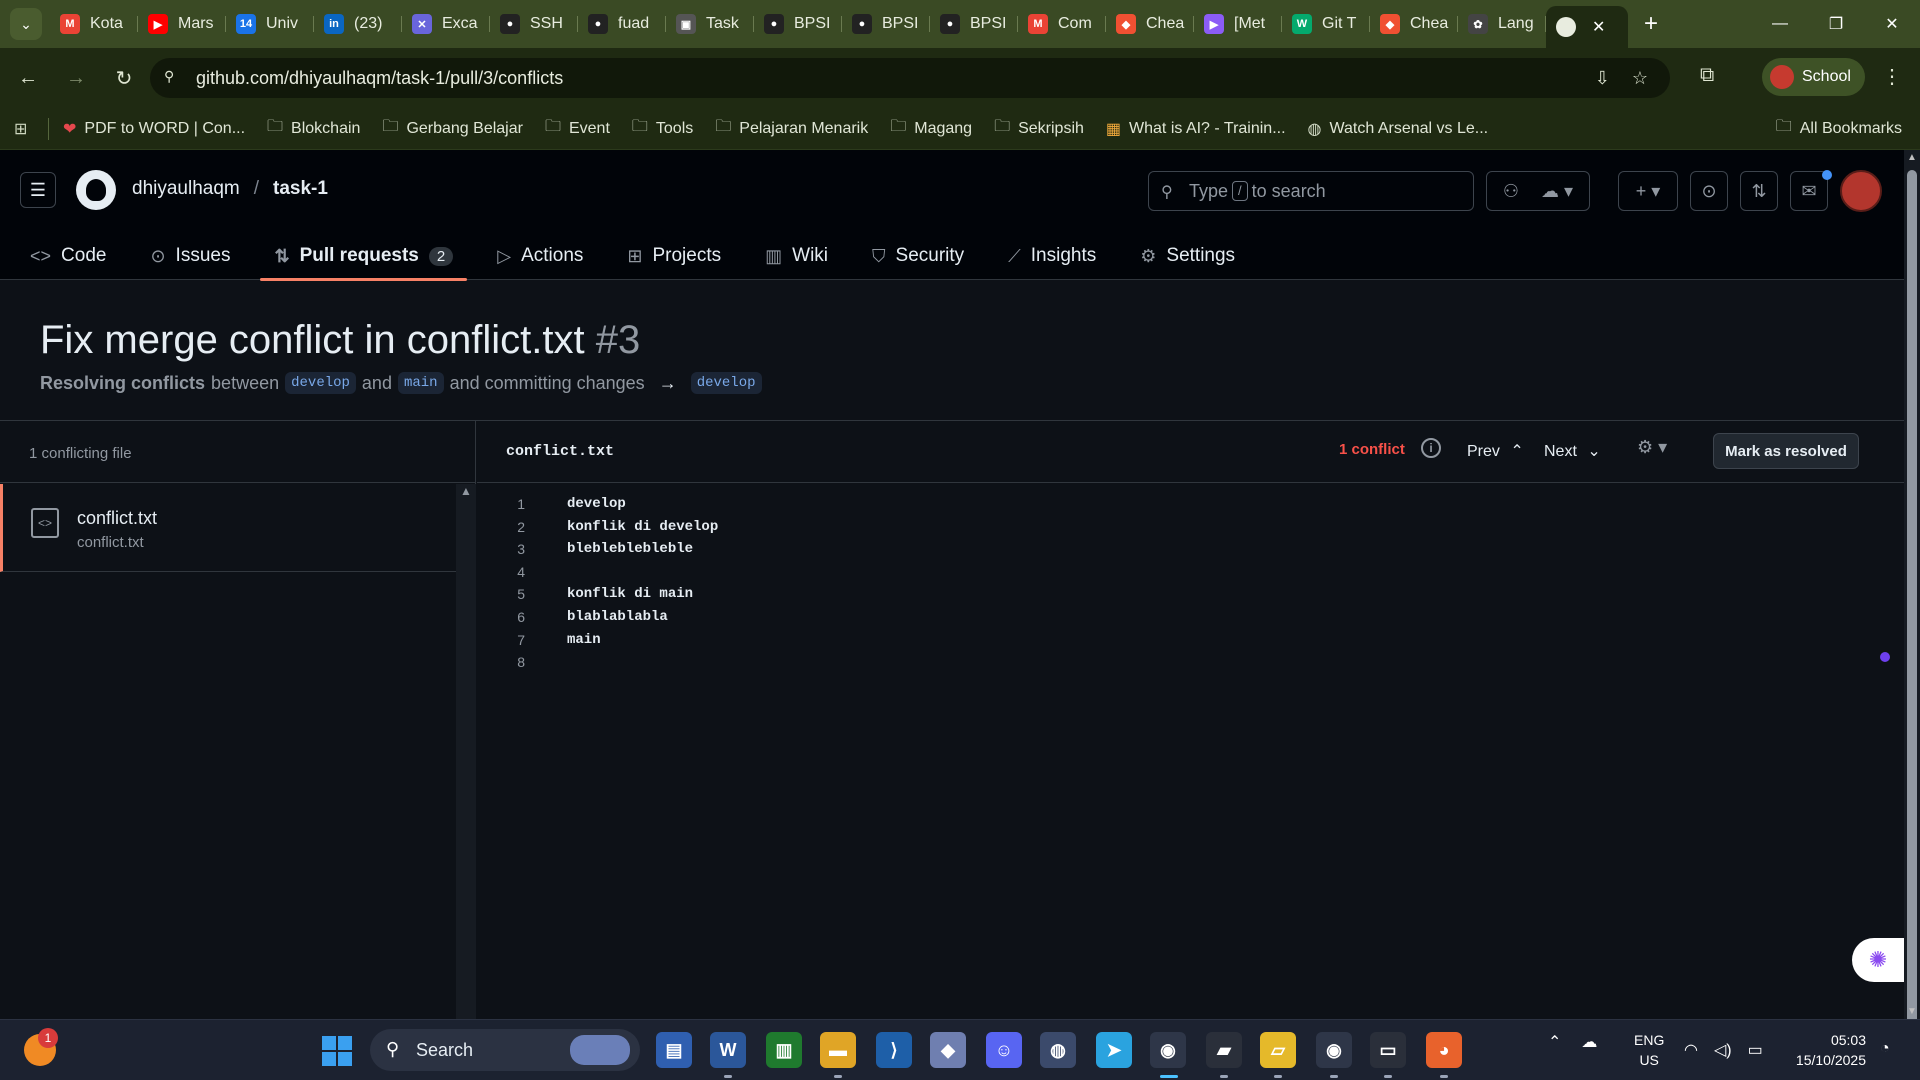  I want to click on word-app-icon: W, so click(728, 1050).